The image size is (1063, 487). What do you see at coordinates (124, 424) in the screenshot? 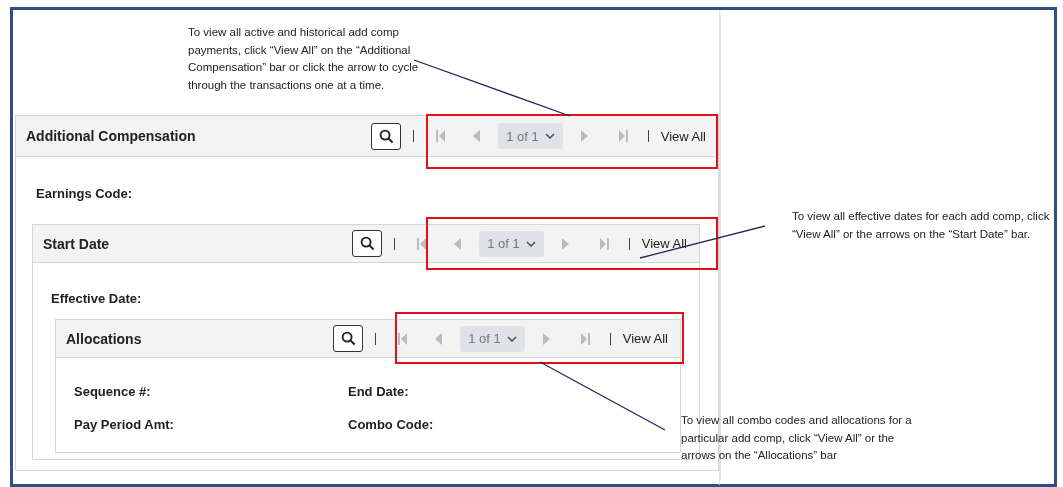
I see `field-label: Pay Period Amt:` at bounding box center [124, 424].